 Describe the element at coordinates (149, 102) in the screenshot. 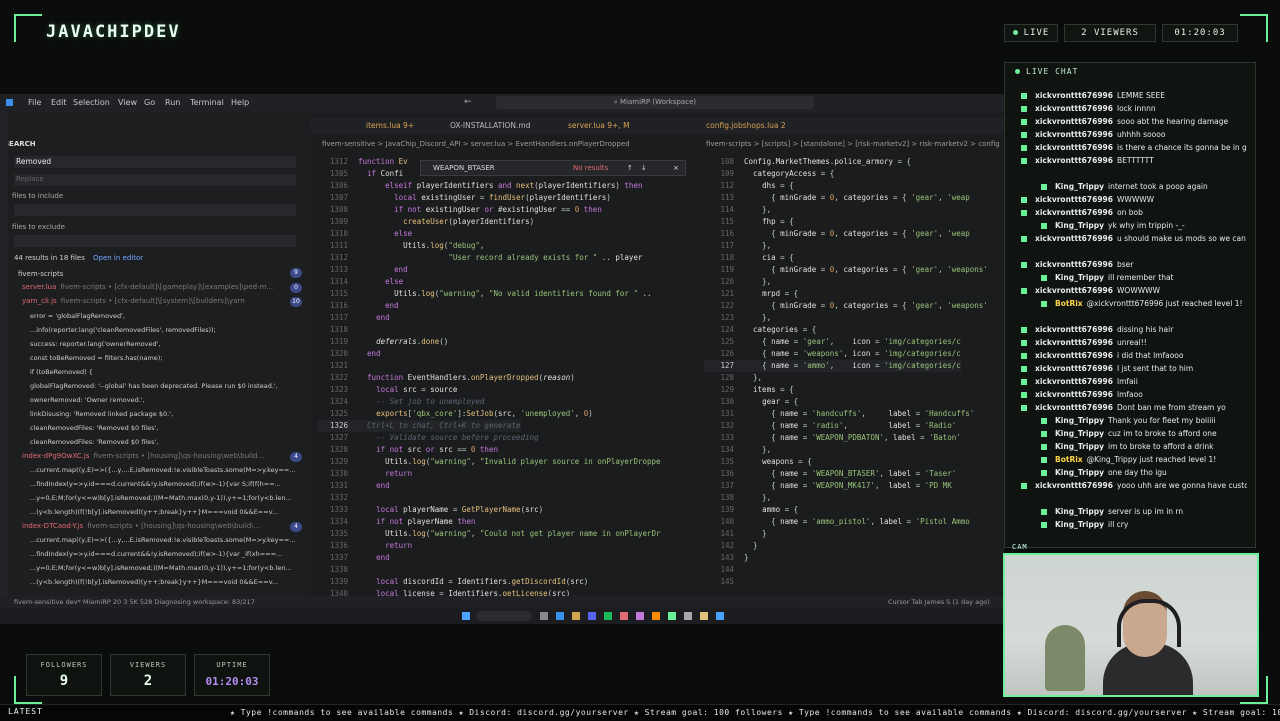

I see `menu-go: Go` at that location.